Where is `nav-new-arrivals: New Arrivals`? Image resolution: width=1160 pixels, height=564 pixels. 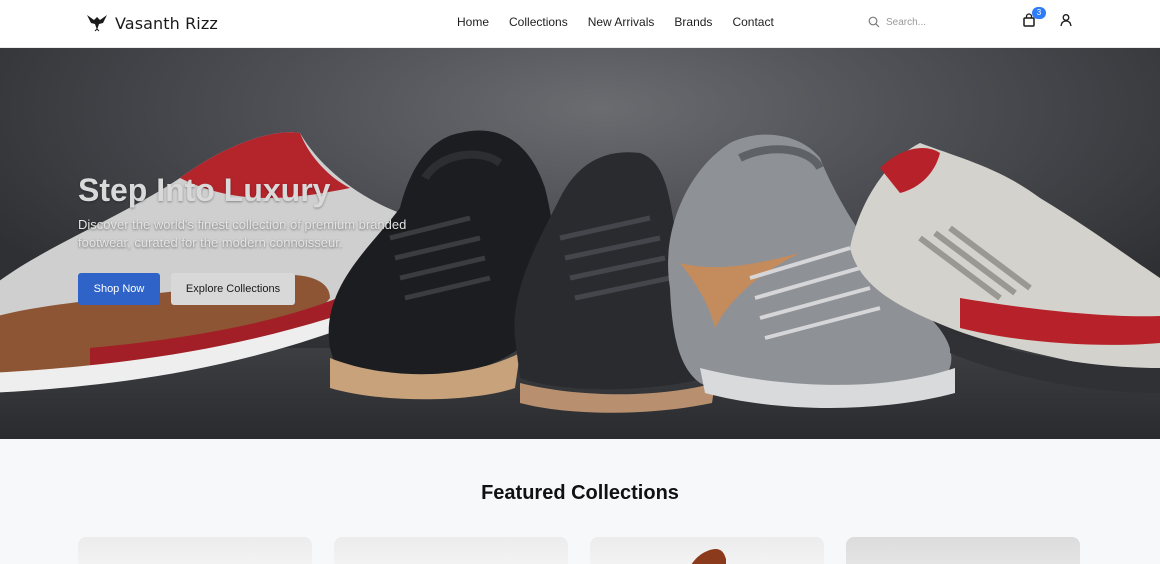 nav-new-arrivals: New Arrivals is located at coordinates (621, 22).